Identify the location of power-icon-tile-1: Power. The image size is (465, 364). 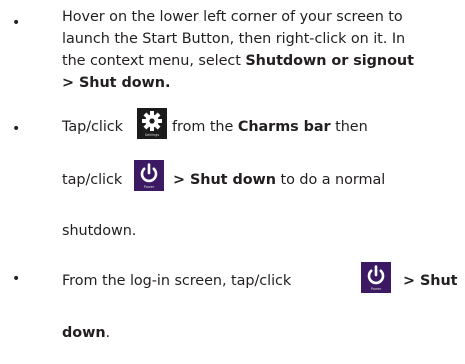
(149, 175).